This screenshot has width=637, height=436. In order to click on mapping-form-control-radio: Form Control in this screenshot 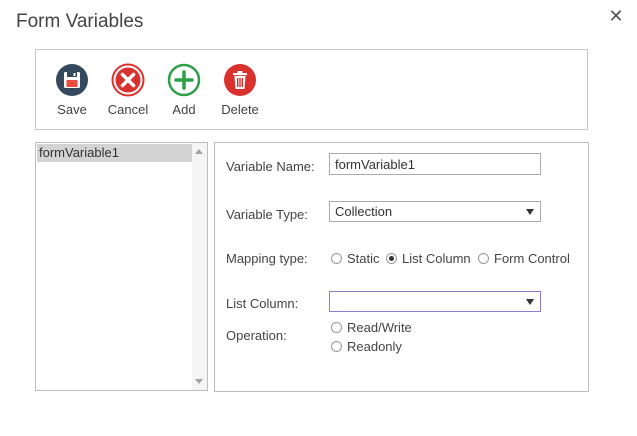, I will do `click(524, 258)`.